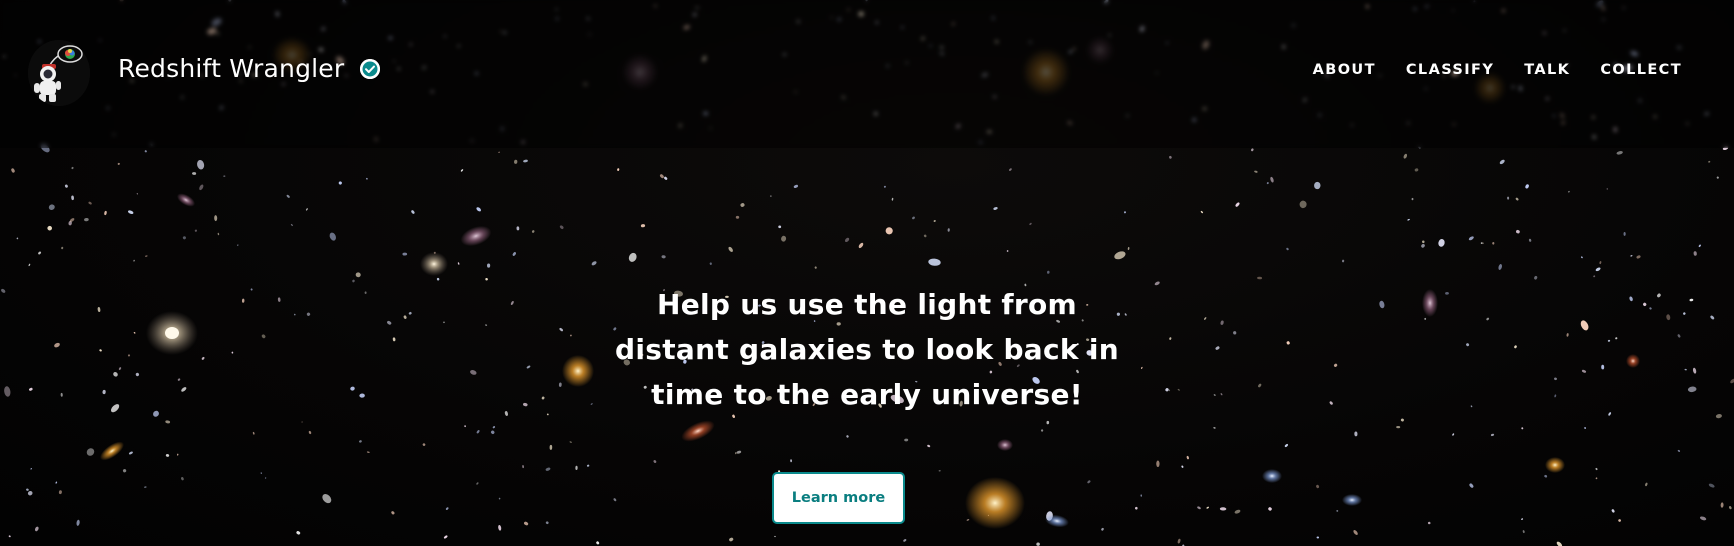  I want to click on nav-collect-link: COLLECT, so click(1641, 70).